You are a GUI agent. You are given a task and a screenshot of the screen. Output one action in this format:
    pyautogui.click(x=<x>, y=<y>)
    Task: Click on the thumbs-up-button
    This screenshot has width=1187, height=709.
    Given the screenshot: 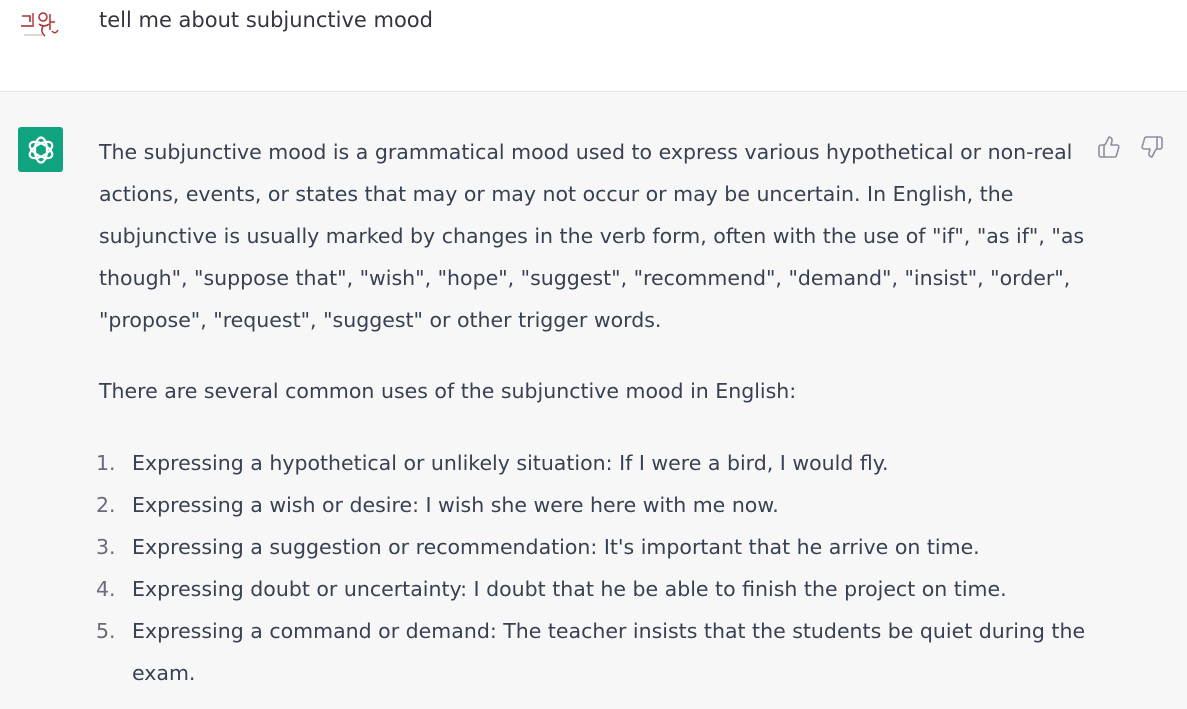 What is the action you would take?
    pyautogui.click(x=1109, y=147)
    